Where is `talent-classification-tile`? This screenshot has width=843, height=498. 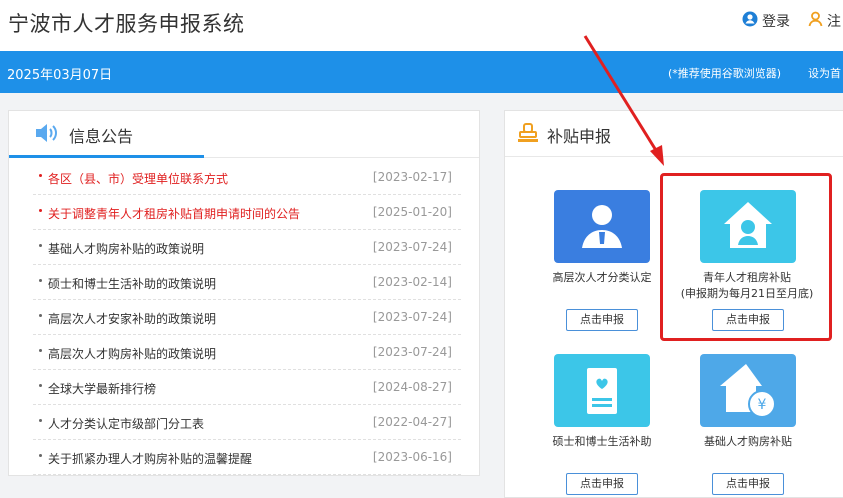 talent-classification-tile is located at coordinates (602, 226).